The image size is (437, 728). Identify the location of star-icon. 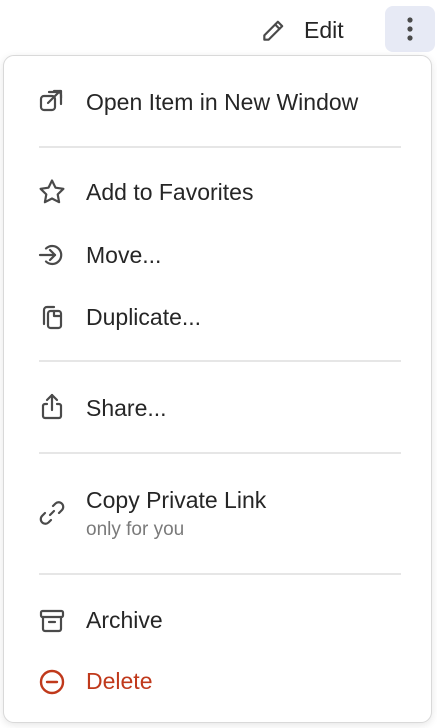
(52, 192).